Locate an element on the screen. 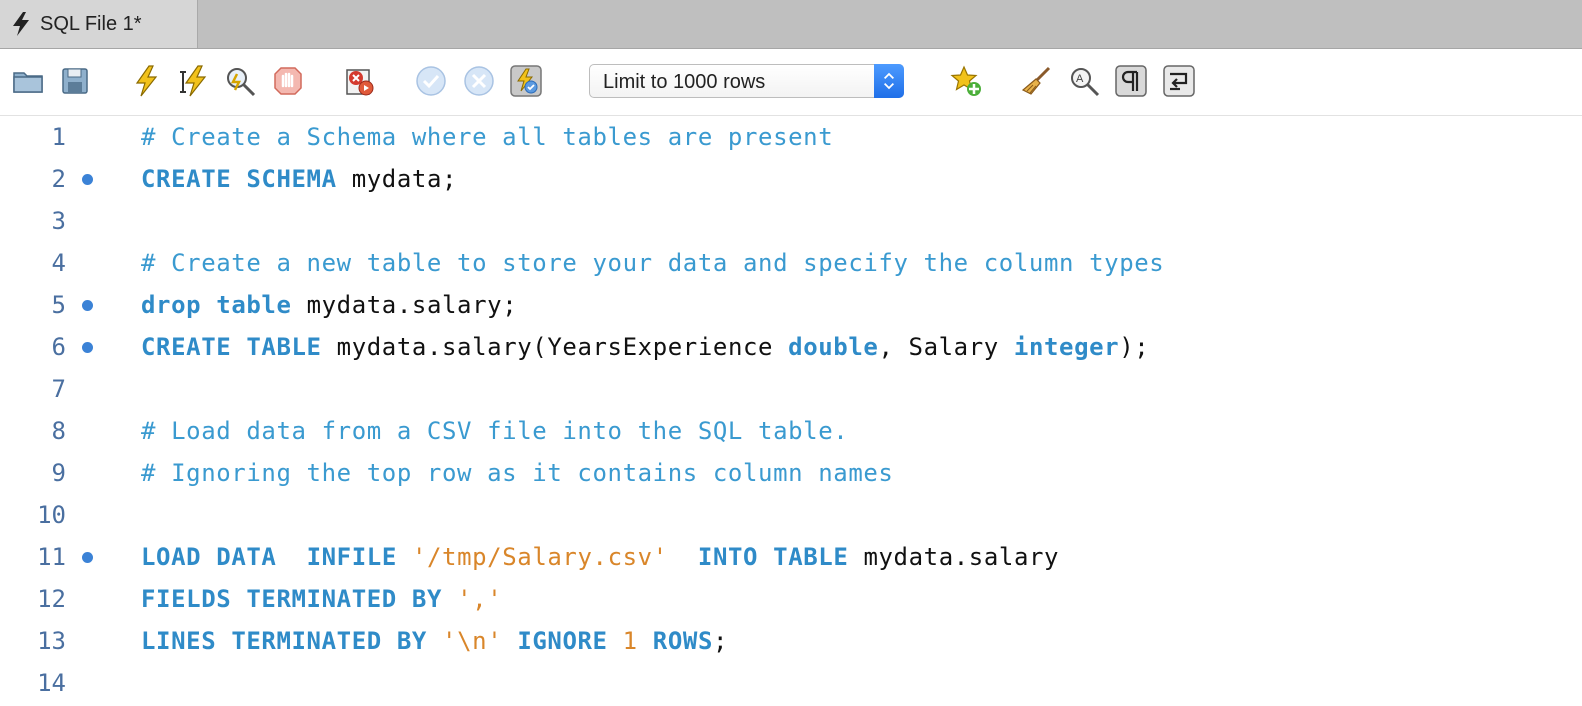 This screenshot has height=706, width=1582. keyword-token: table is located at coordinates (254, 305).